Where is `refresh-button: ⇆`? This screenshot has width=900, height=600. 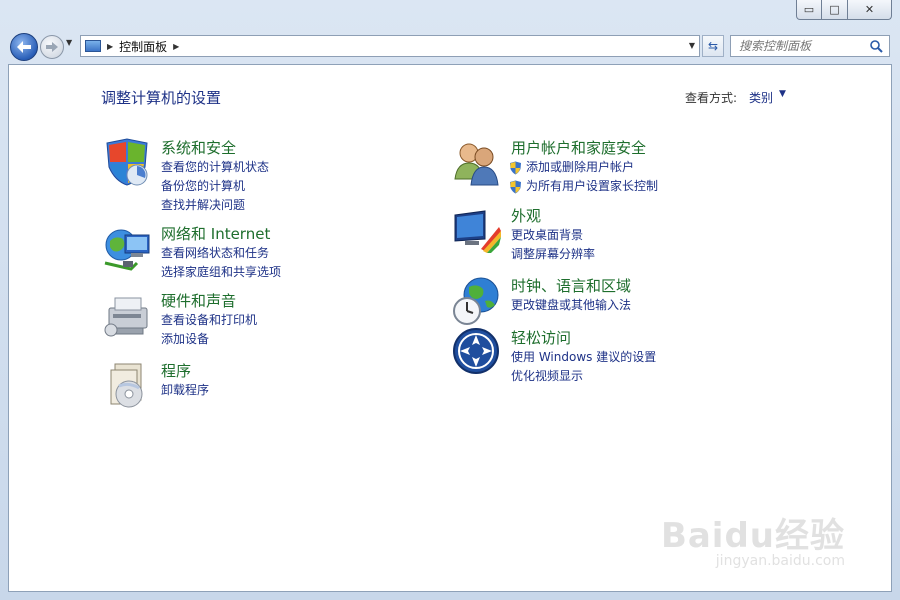
refresh-button: ⇆ is located at coordinates (713, 46).